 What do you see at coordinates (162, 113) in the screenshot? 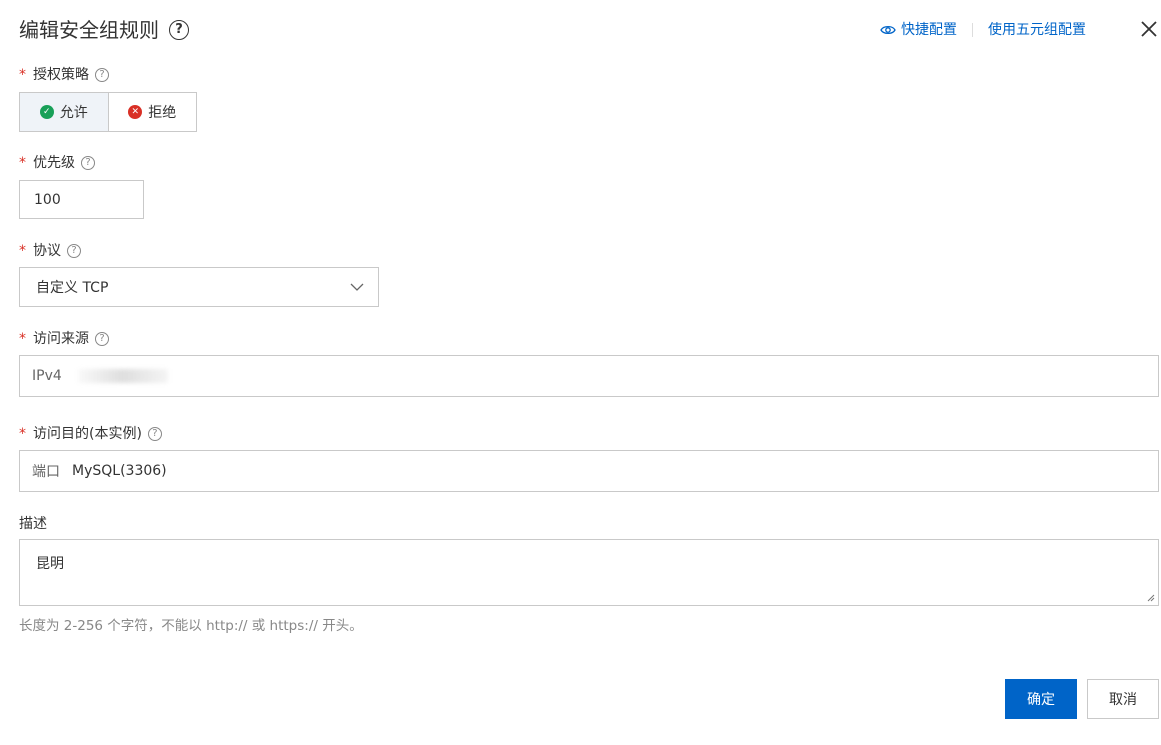
I see `deny-label: 拒绝` at bounding box center [162, 113].